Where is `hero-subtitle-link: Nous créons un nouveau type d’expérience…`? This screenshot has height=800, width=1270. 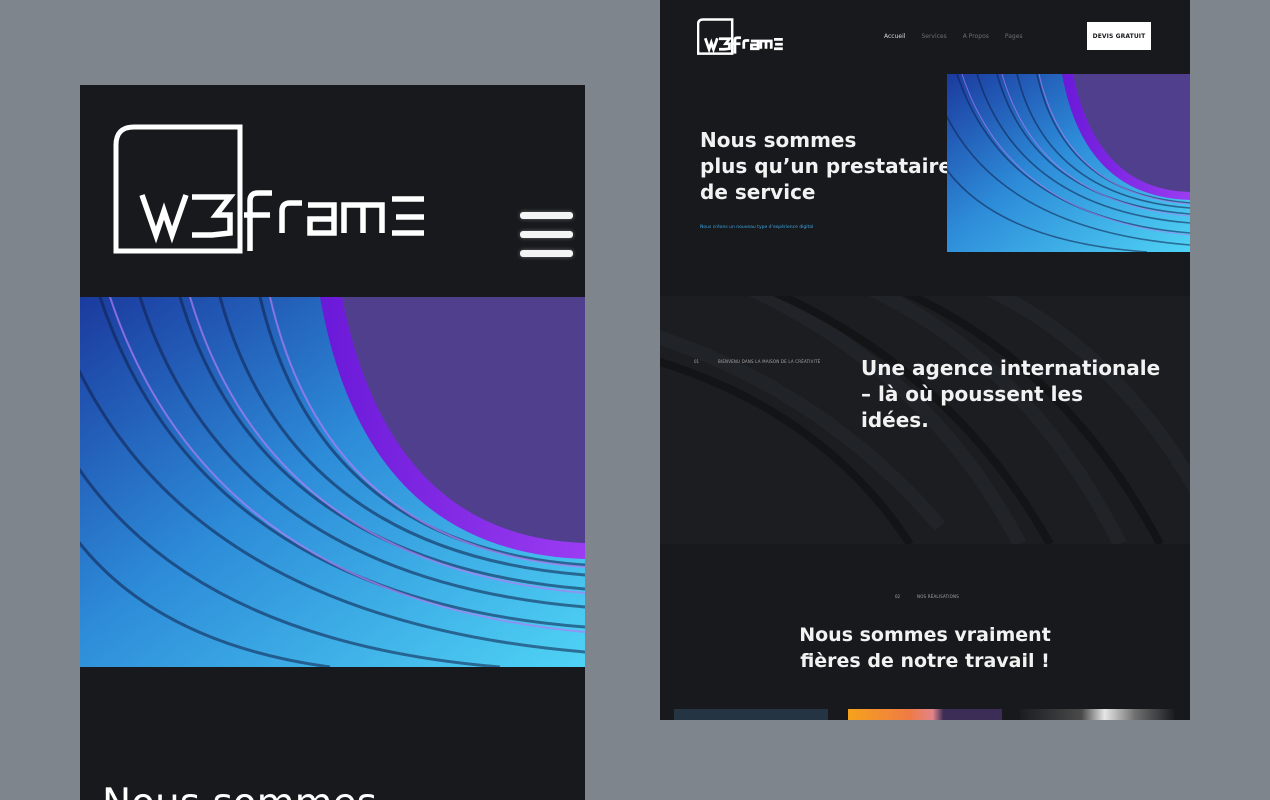
hero-subtitle-link: Nous créons un nouveau type d’expérience… is located at coordinates (756, 227).